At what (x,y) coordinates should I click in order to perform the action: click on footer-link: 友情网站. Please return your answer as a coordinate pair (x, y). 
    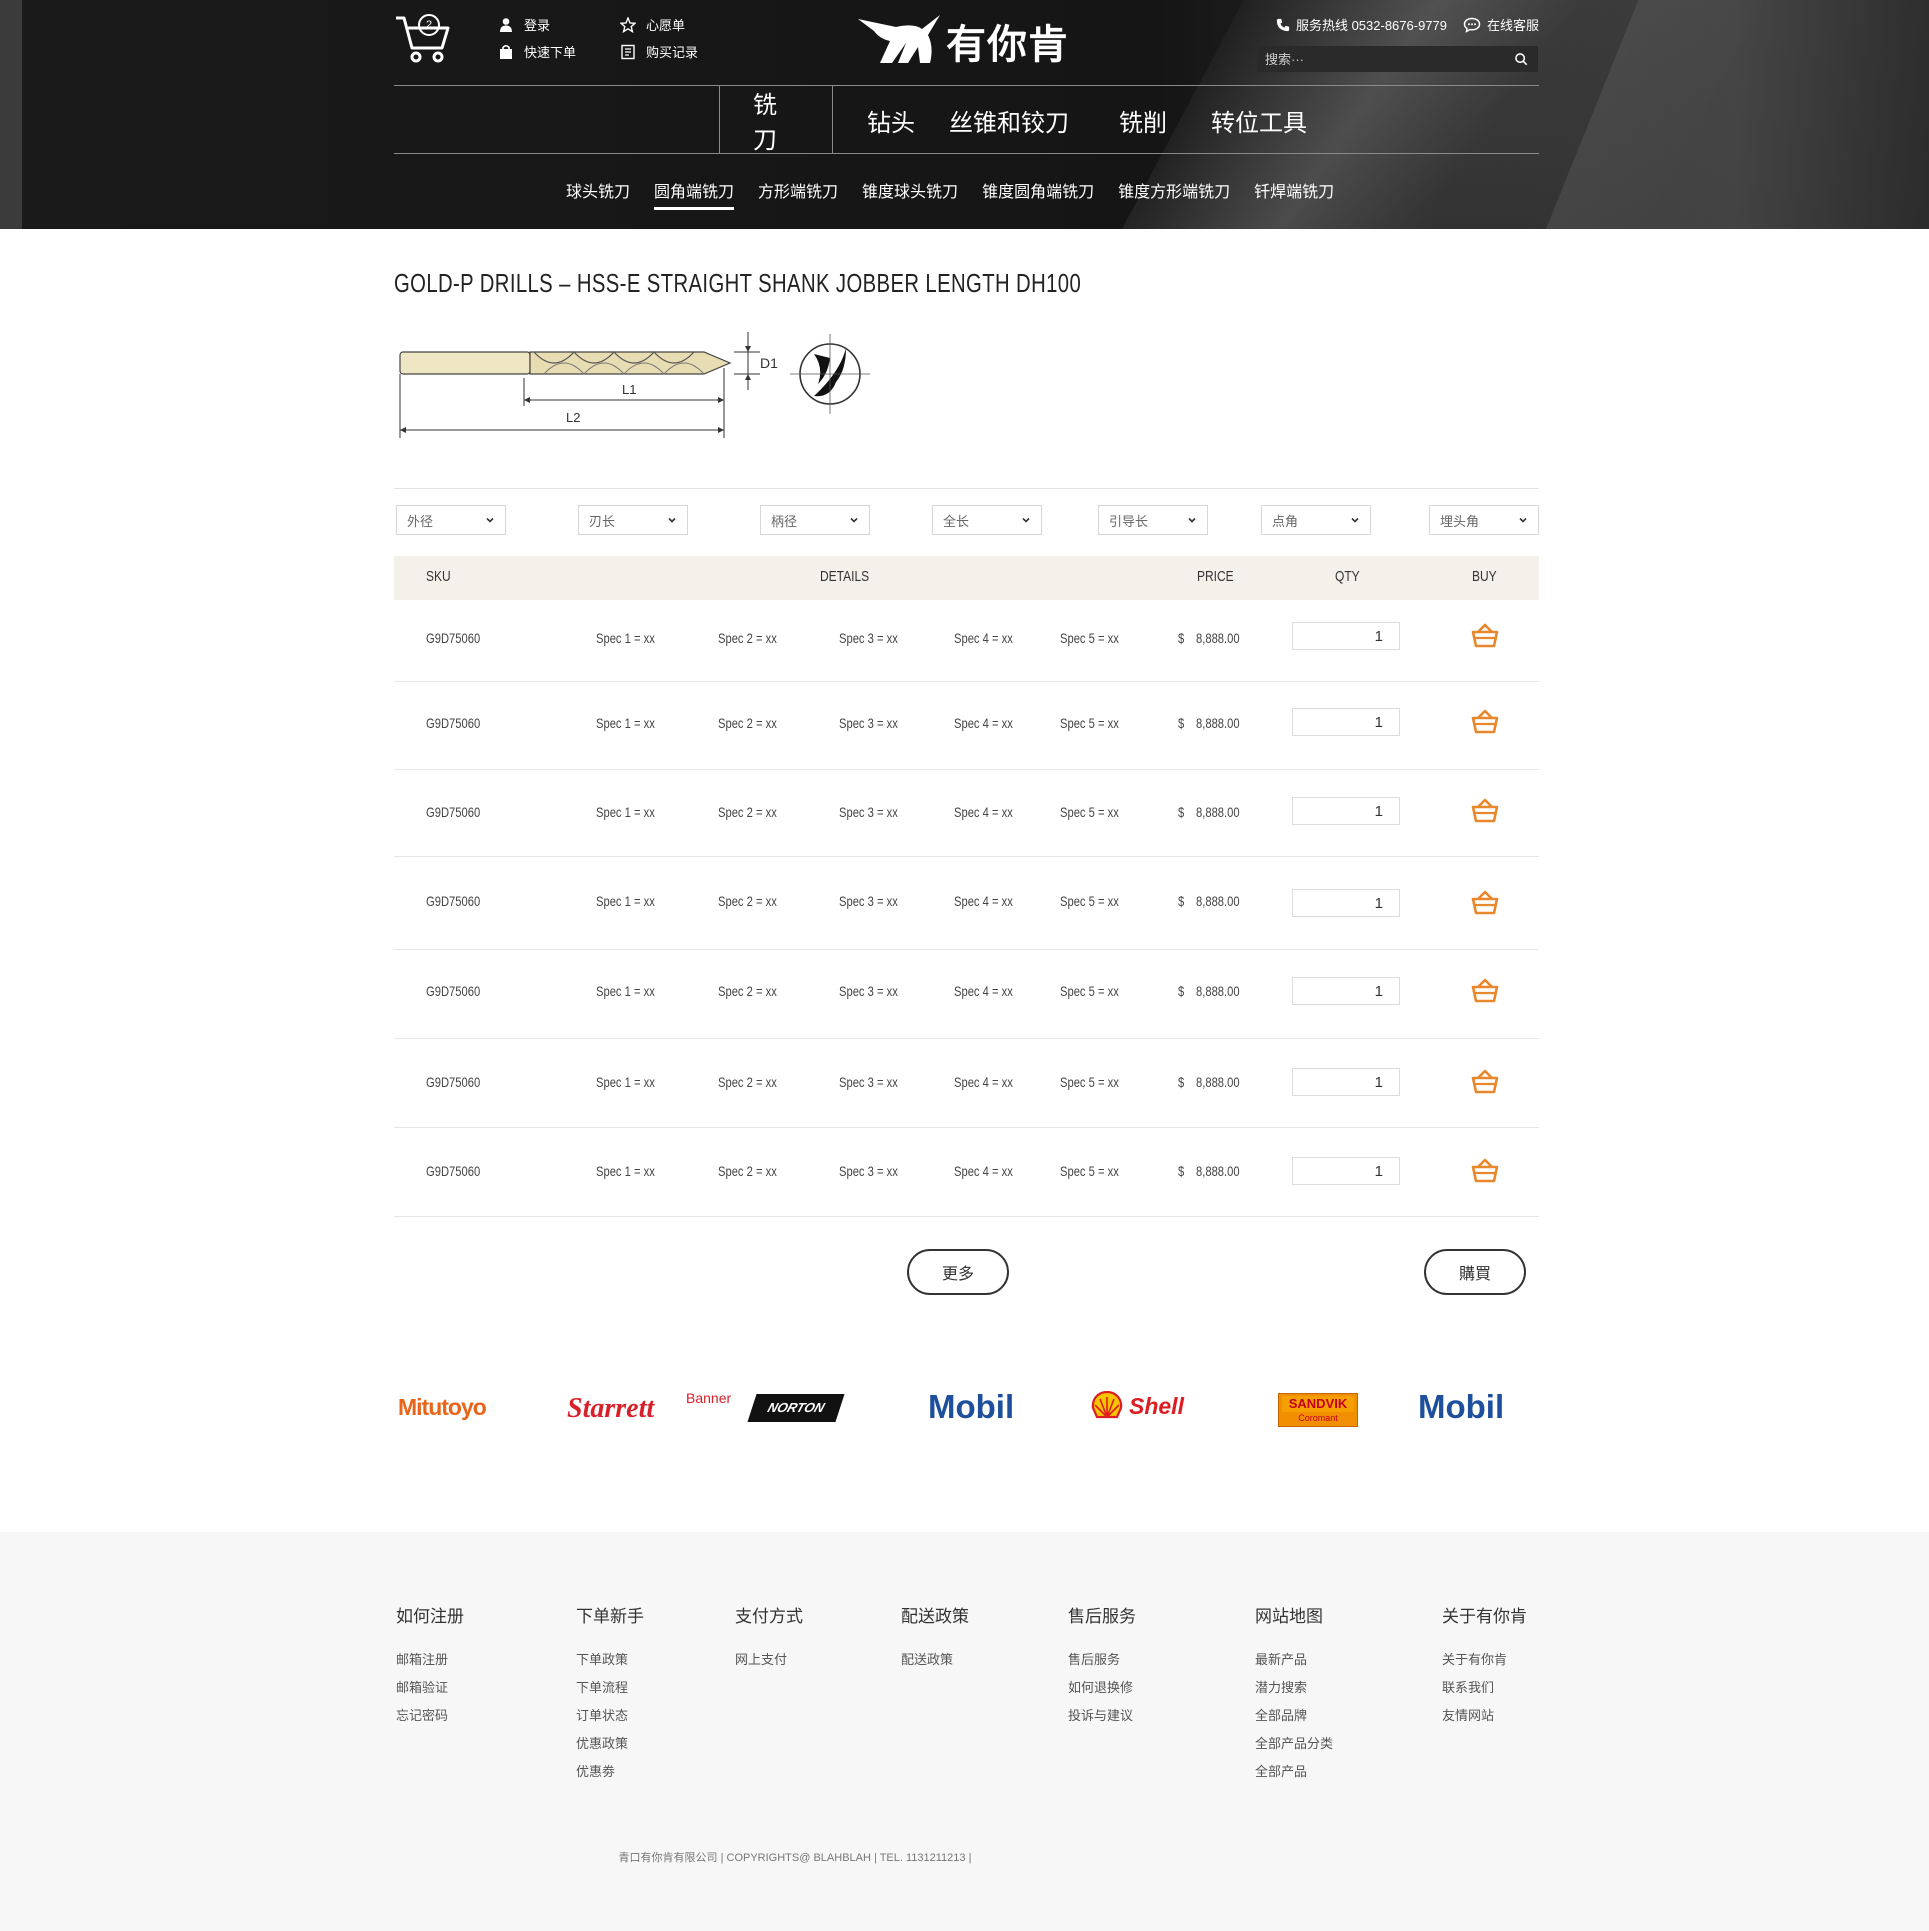
    Looking at the image, I should click on (1484, 1719).